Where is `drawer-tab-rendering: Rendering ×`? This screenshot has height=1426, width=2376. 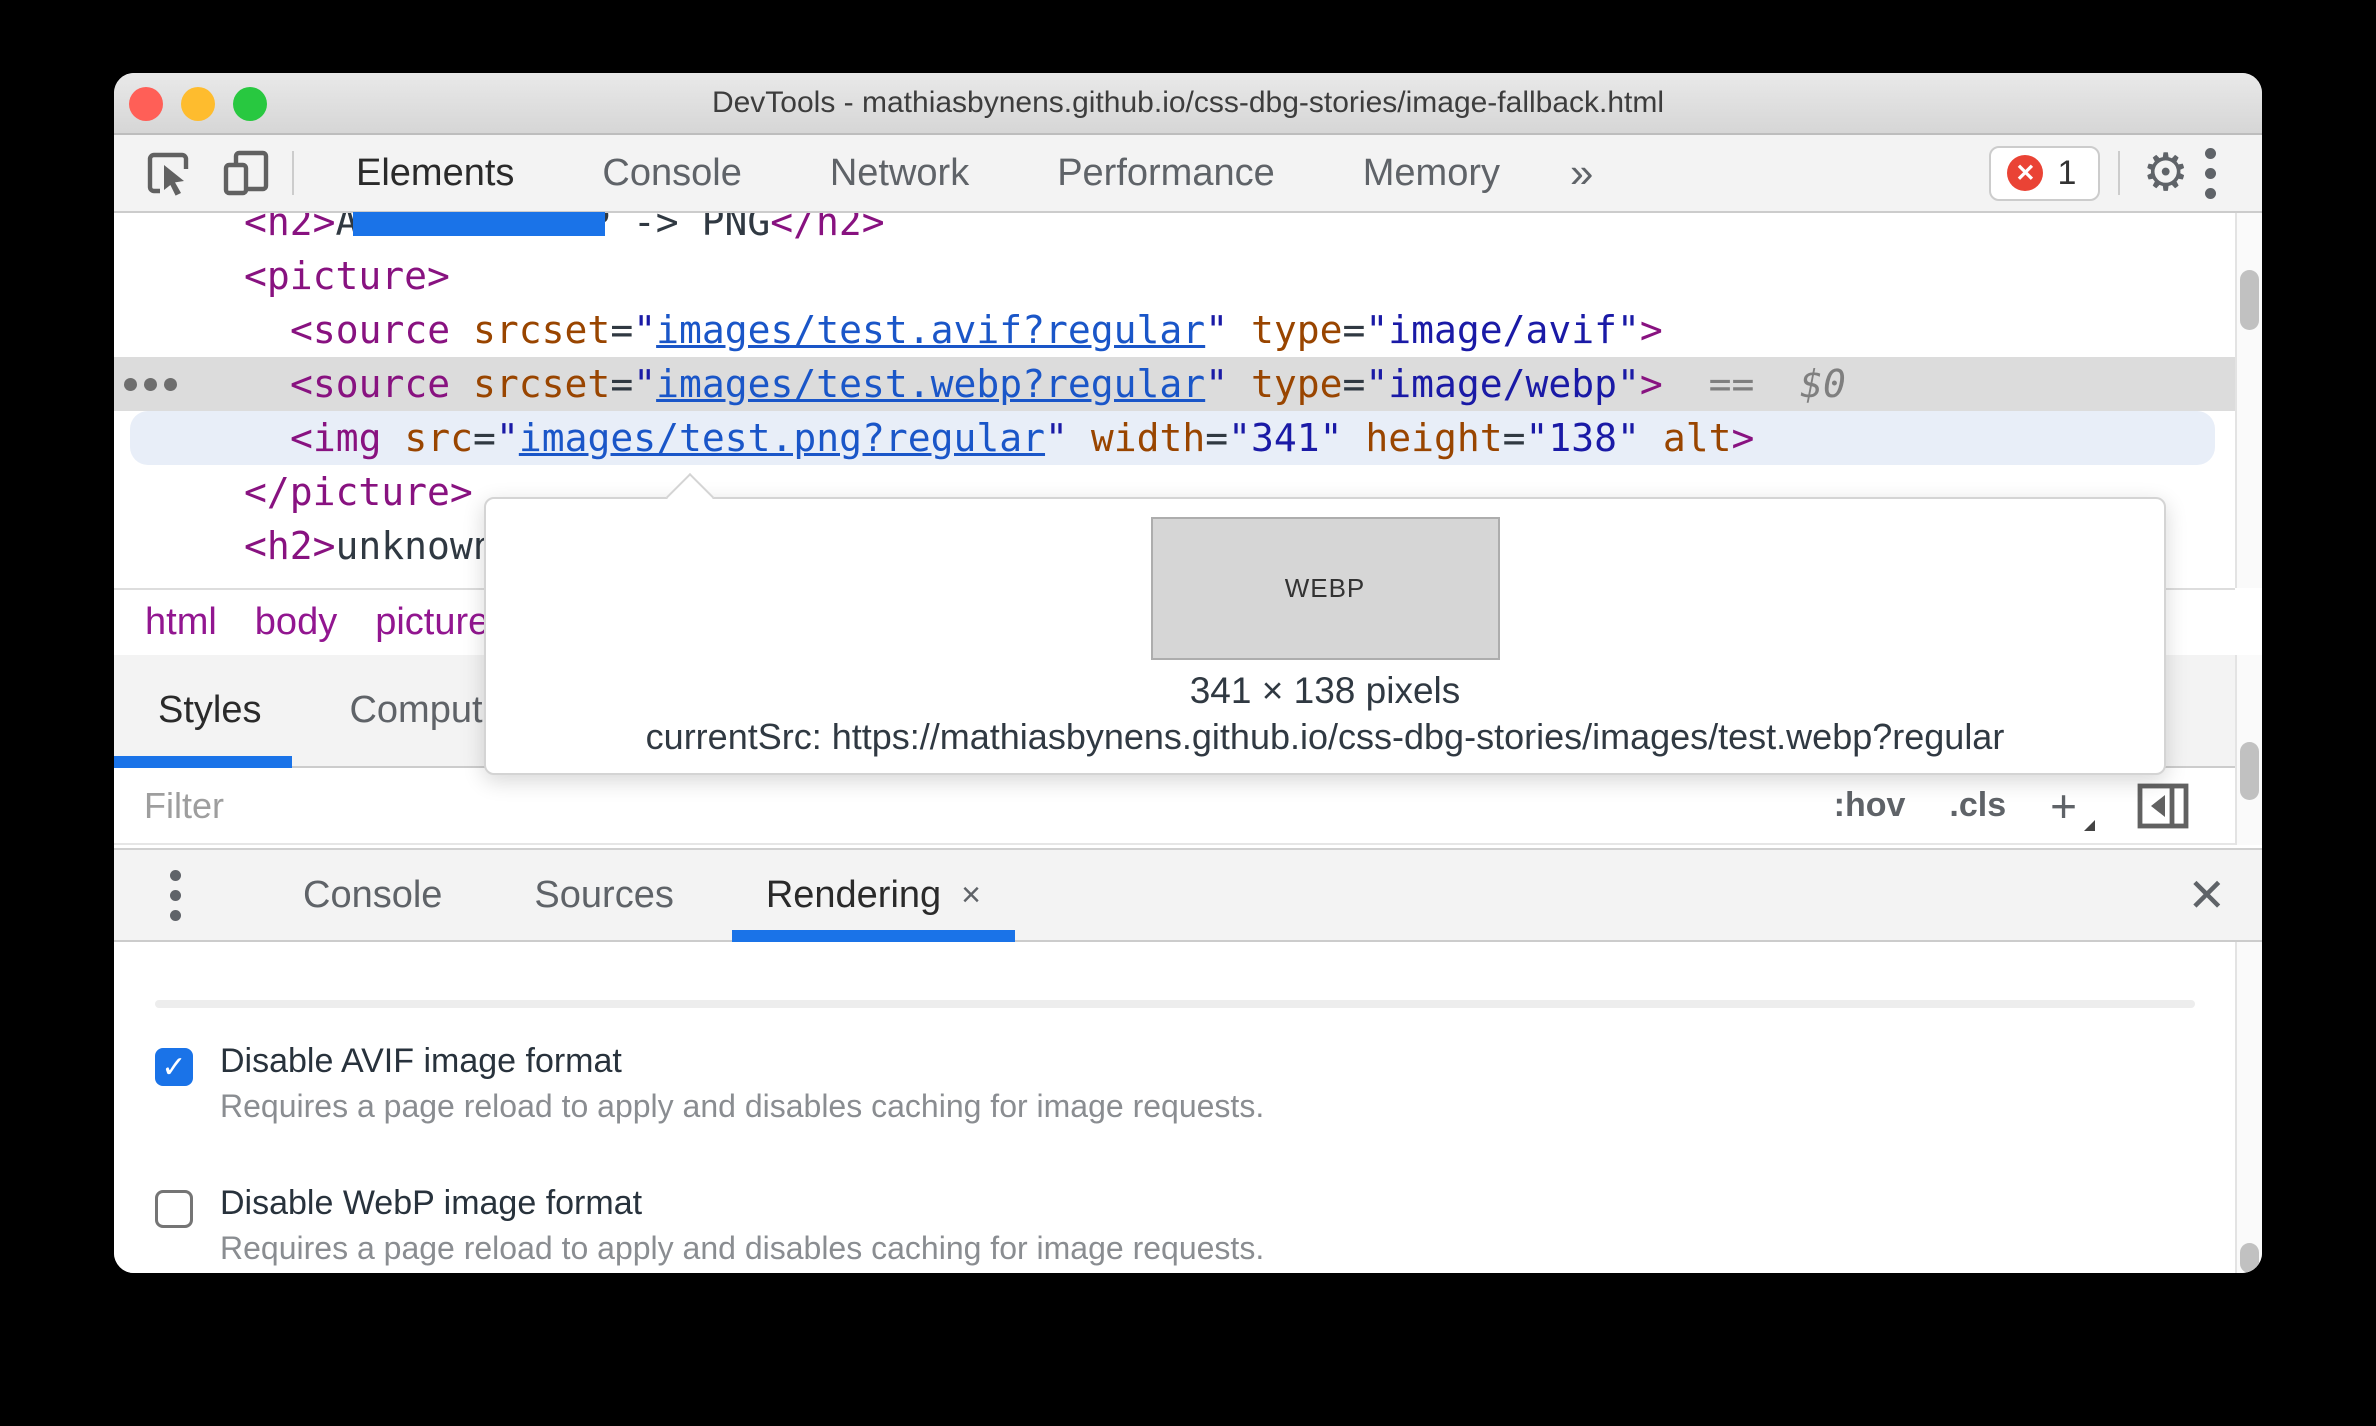 drawer-tab-rendering: Rendering × is located at coordinates (873, 896).